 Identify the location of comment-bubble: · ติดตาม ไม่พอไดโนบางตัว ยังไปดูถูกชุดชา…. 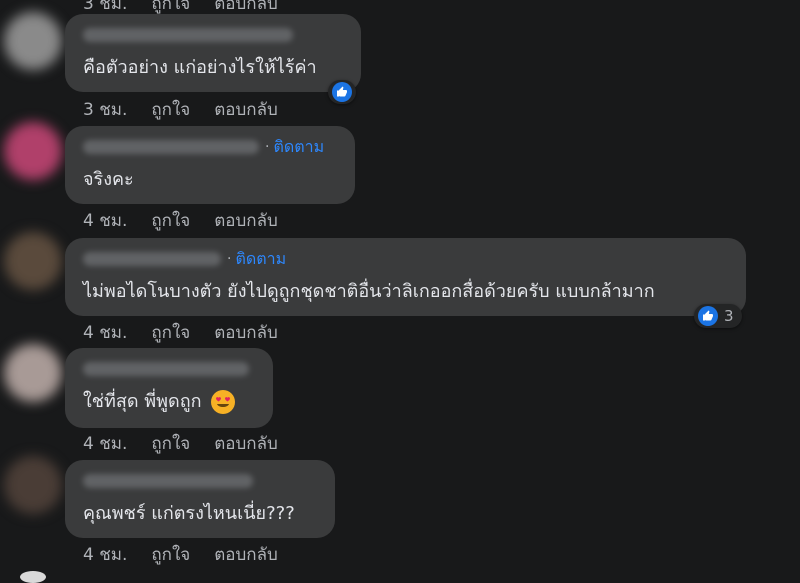
(405, 277).